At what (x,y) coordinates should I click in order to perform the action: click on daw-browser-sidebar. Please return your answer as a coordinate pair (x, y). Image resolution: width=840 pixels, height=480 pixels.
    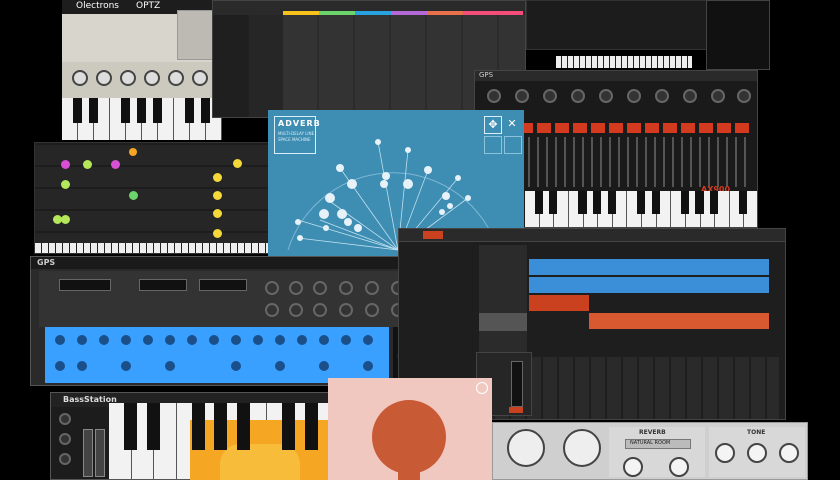
    Looking at the image, I should click on (231, 66).